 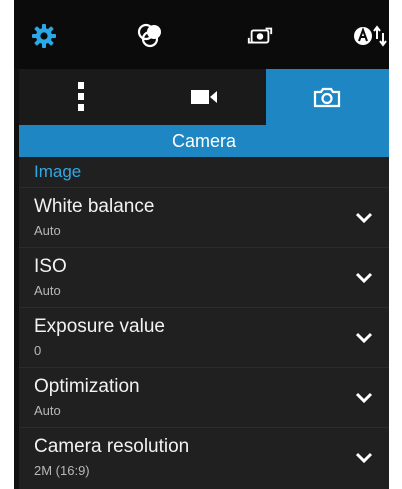 I want to click on setting-label: Camera resolution, so click(x=112, y=446).